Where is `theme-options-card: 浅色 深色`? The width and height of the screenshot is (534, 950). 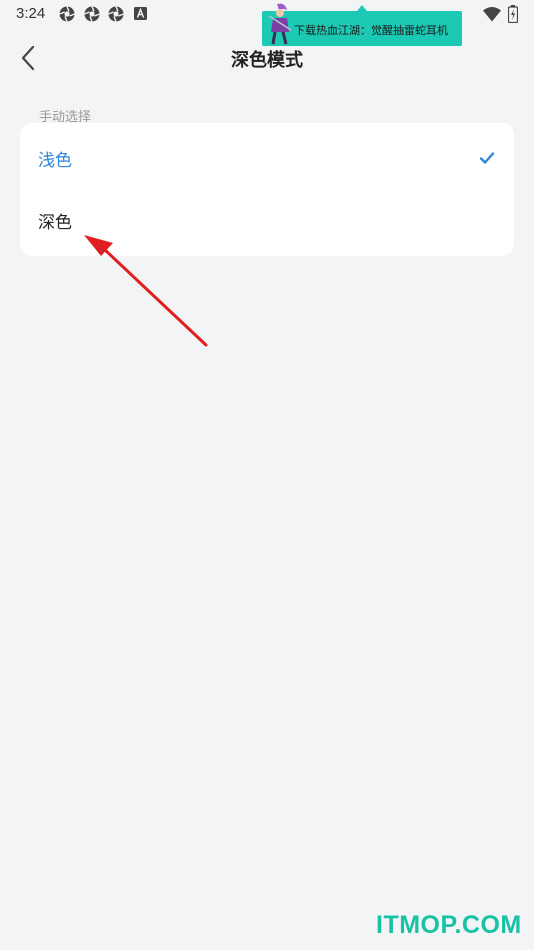 theme-options-card: 浅色 深色 is located at coordinates (267, 189).